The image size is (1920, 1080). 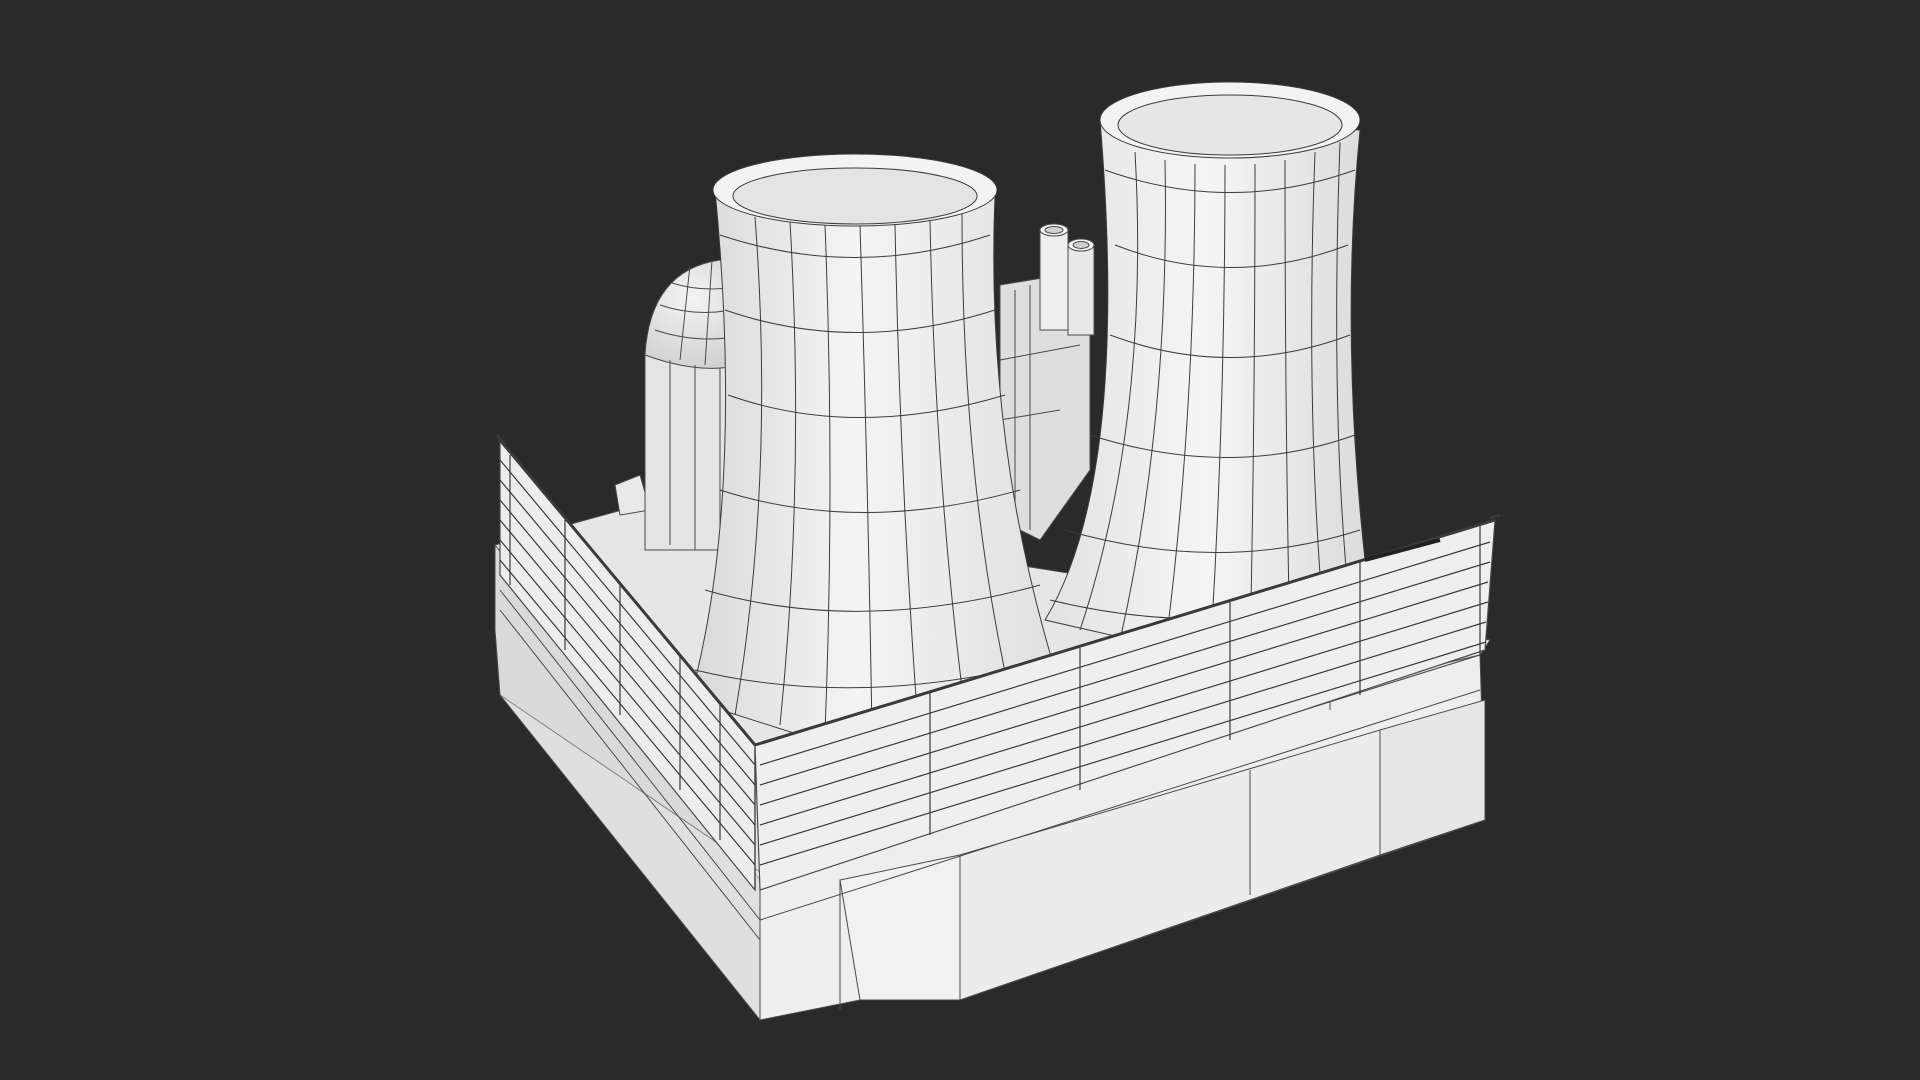 I want to click on cooling-tower-left, so click(x=872, y=444).